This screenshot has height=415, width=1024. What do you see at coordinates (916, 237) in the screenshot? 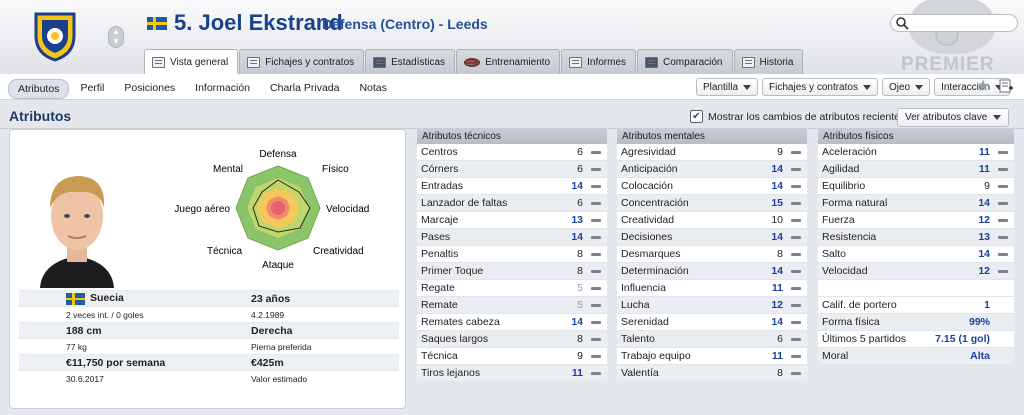
I see `attribute-row: Resistencia 13` at bounding box center [916, 237].